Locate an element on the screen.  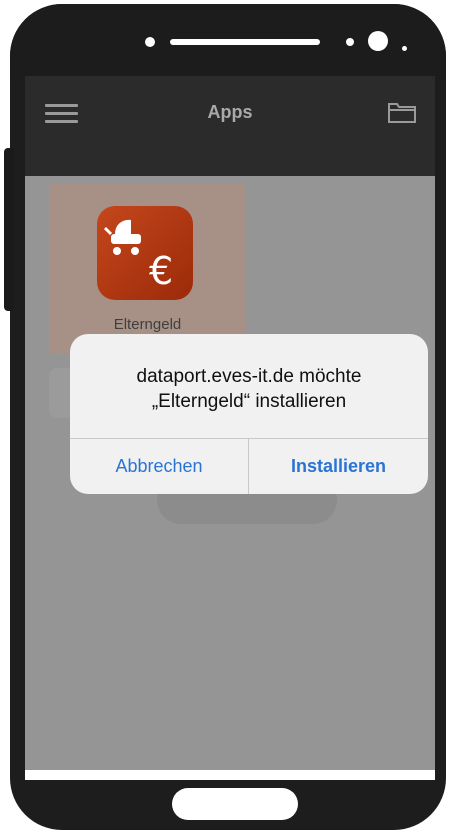
stroller-euro-icon: € is located at coordinates (145, 253).